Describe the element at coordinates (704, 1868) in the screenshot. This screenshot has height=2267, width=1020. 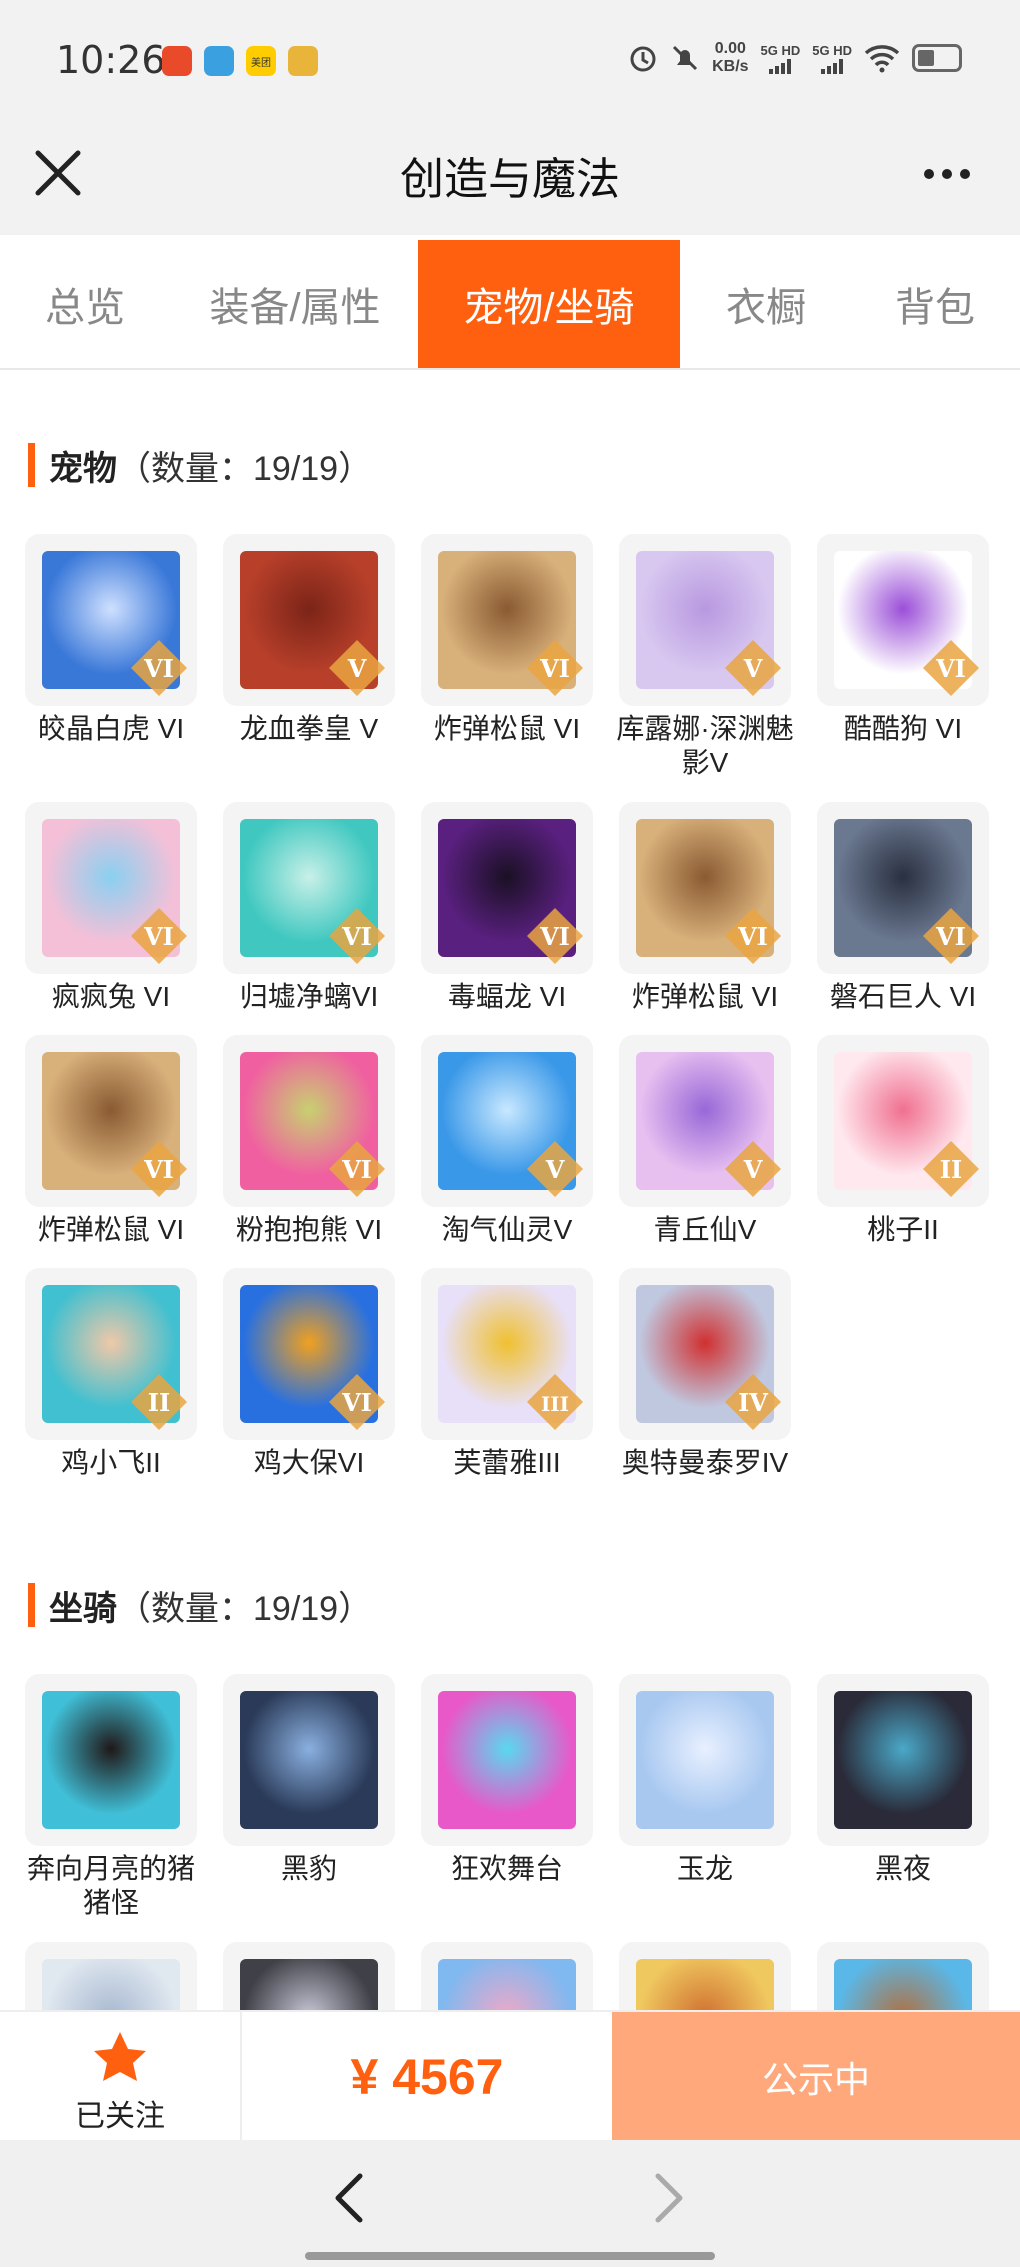
I see `mount-name: 玉龙` at that location.